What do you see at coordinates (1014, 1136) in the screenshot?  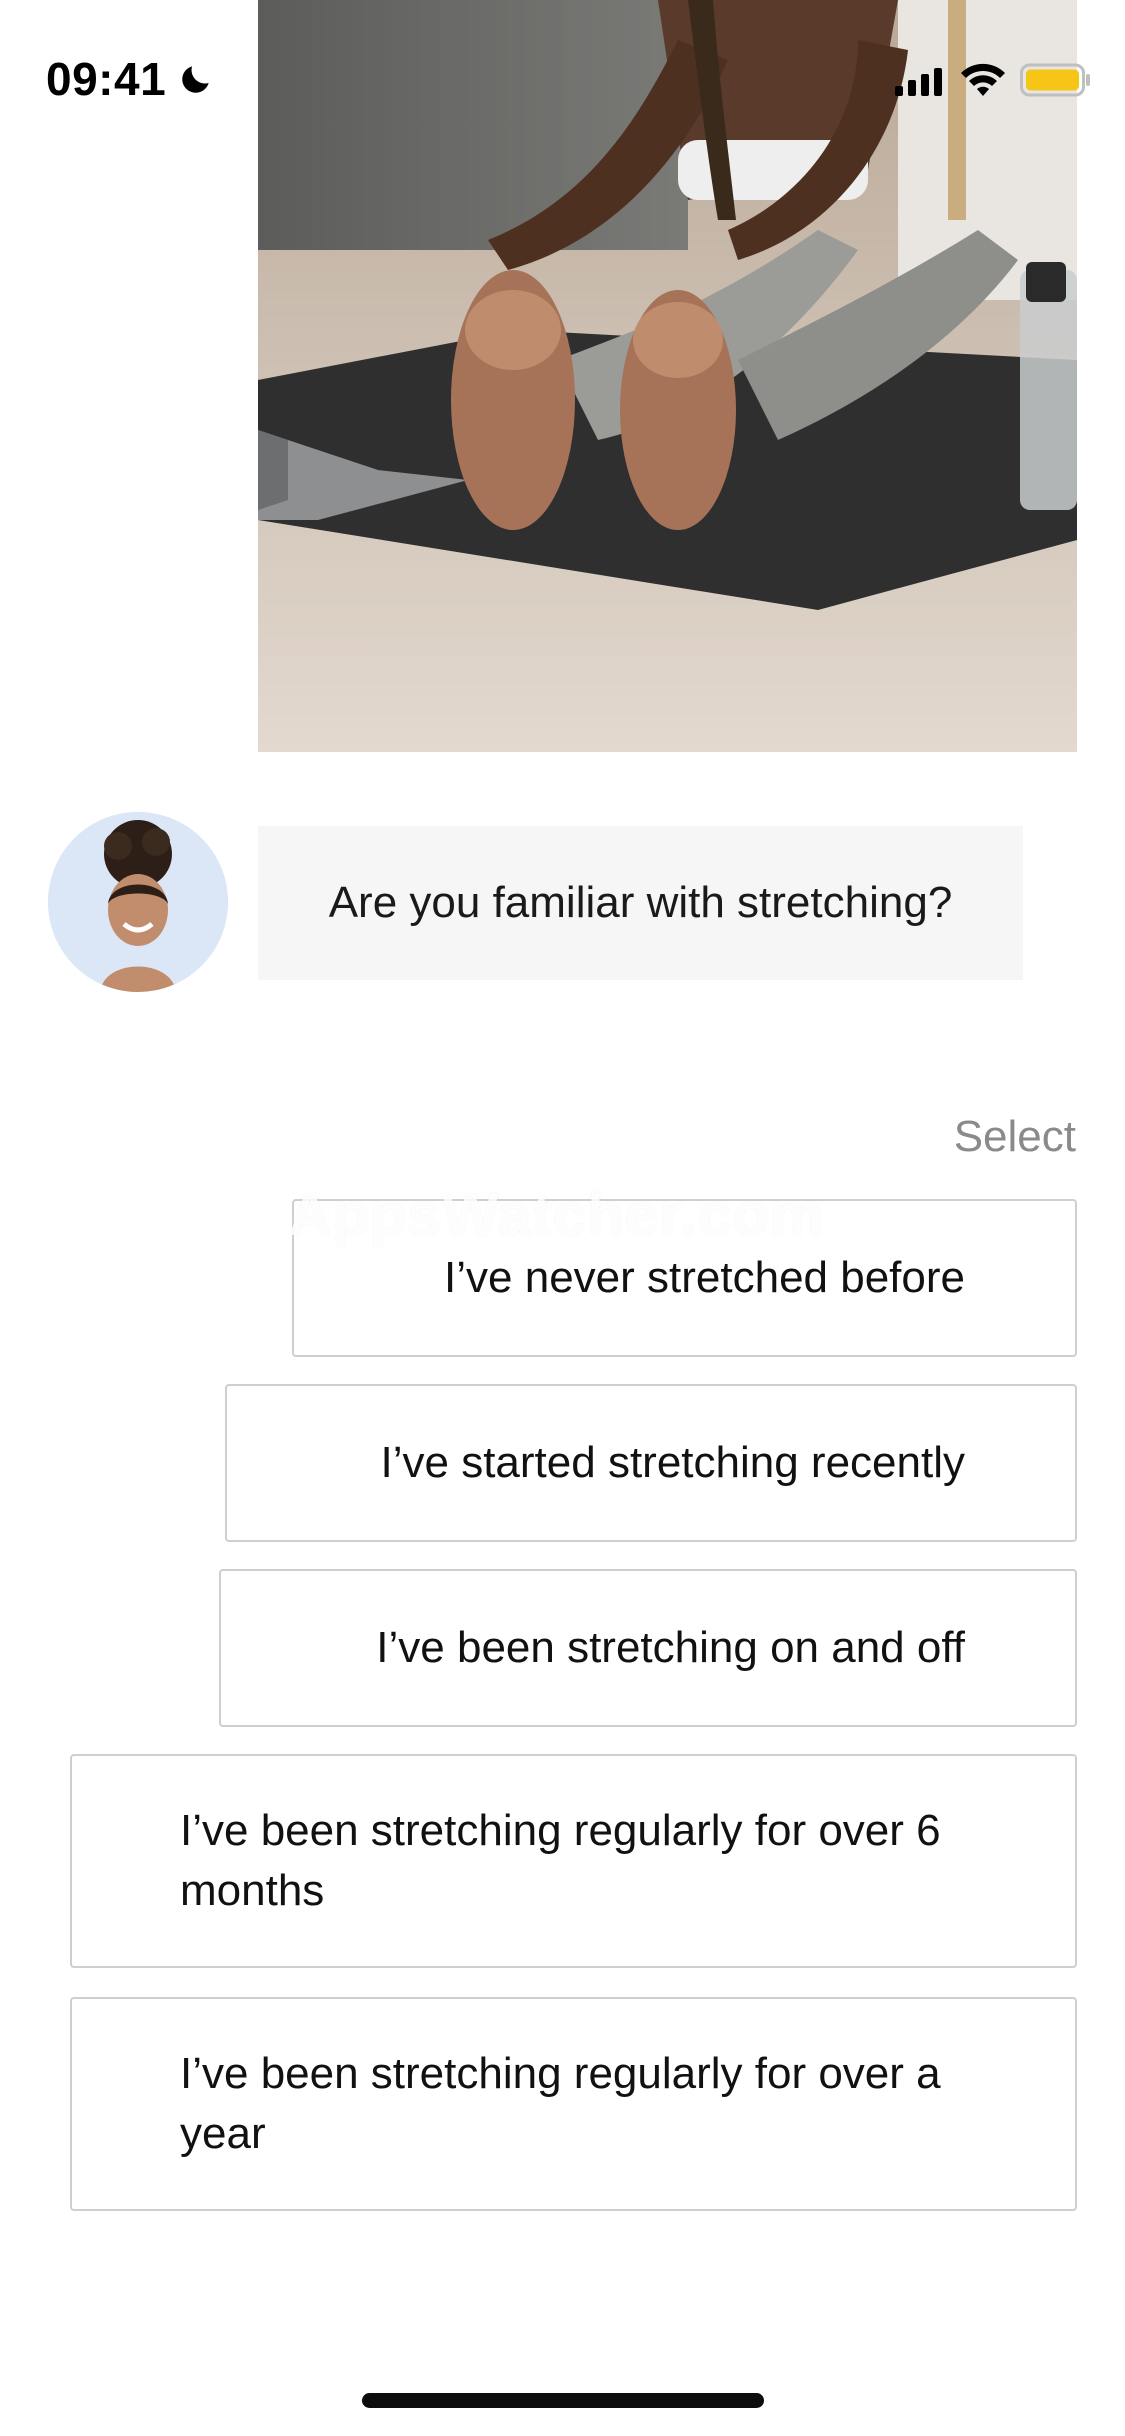 I see `select-label: Select` at bounding box center [1014, 1136].